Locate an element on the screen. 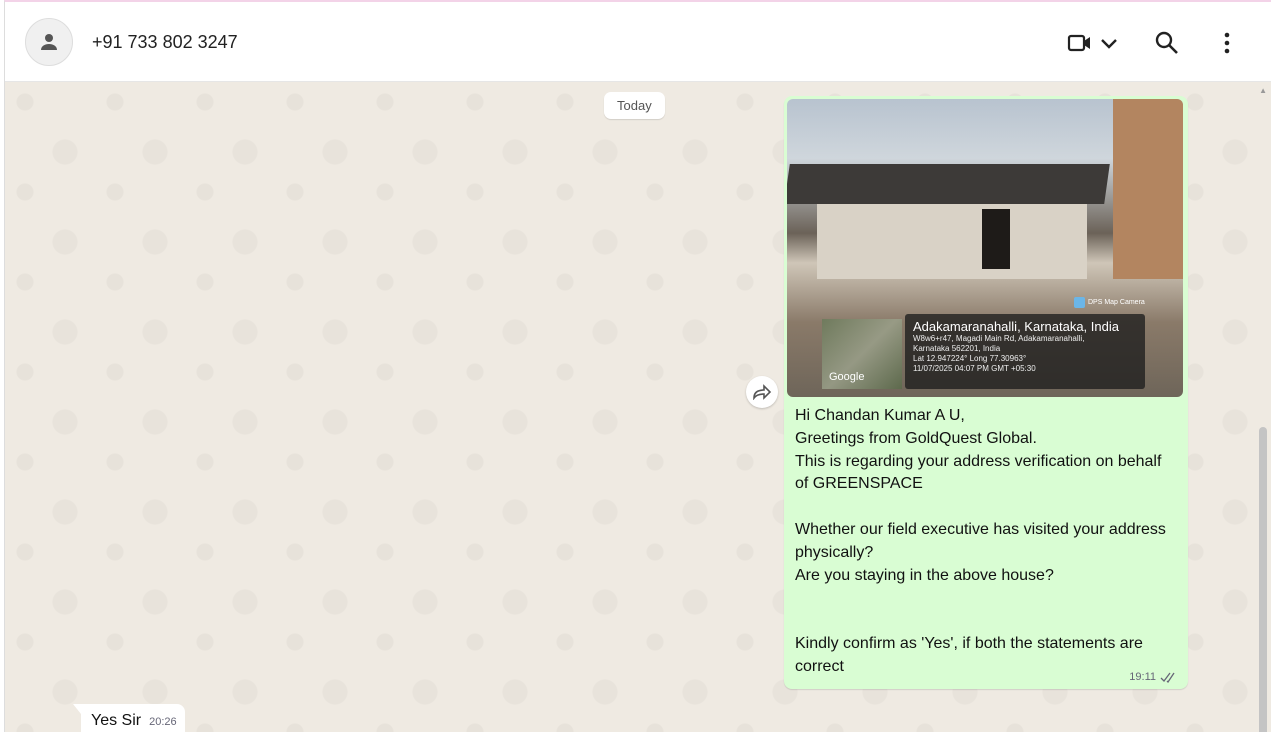 This screenshot has height=732, width=1271. scroll-up-arrow: ▲ is located at coordinates (1263, 90).